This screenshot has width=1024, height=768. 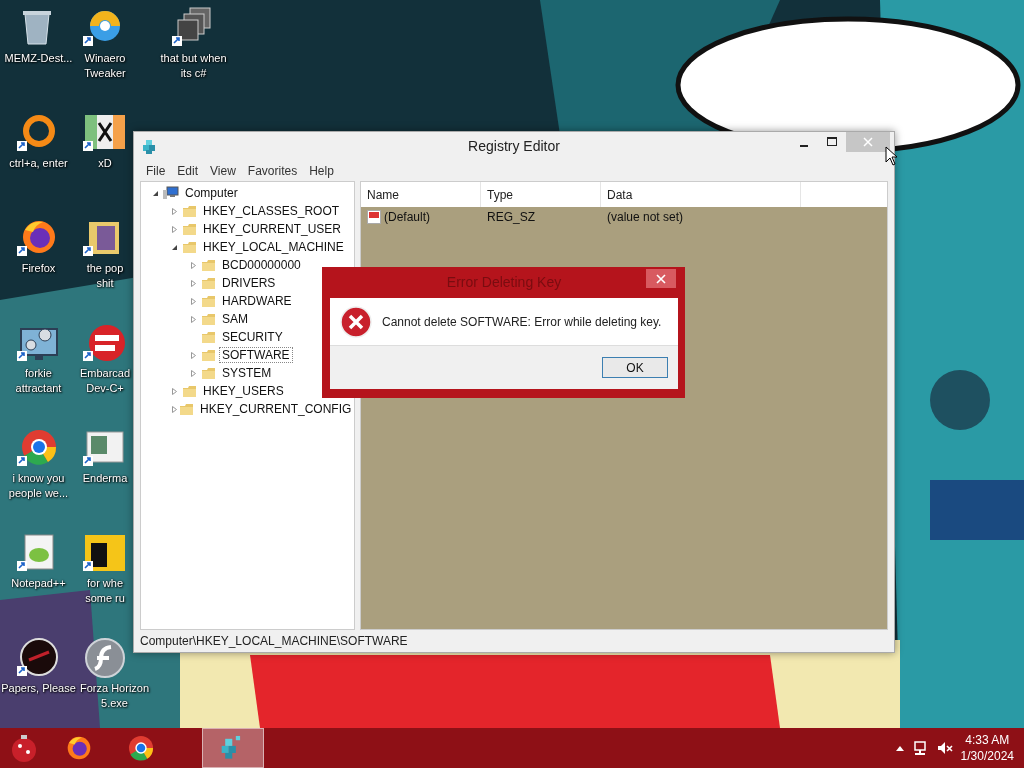 What do you see at coordinates (38, 163) in the screenshot?
I see `icon-label: ctrl+a, enter` at bounding box center [38, 163].